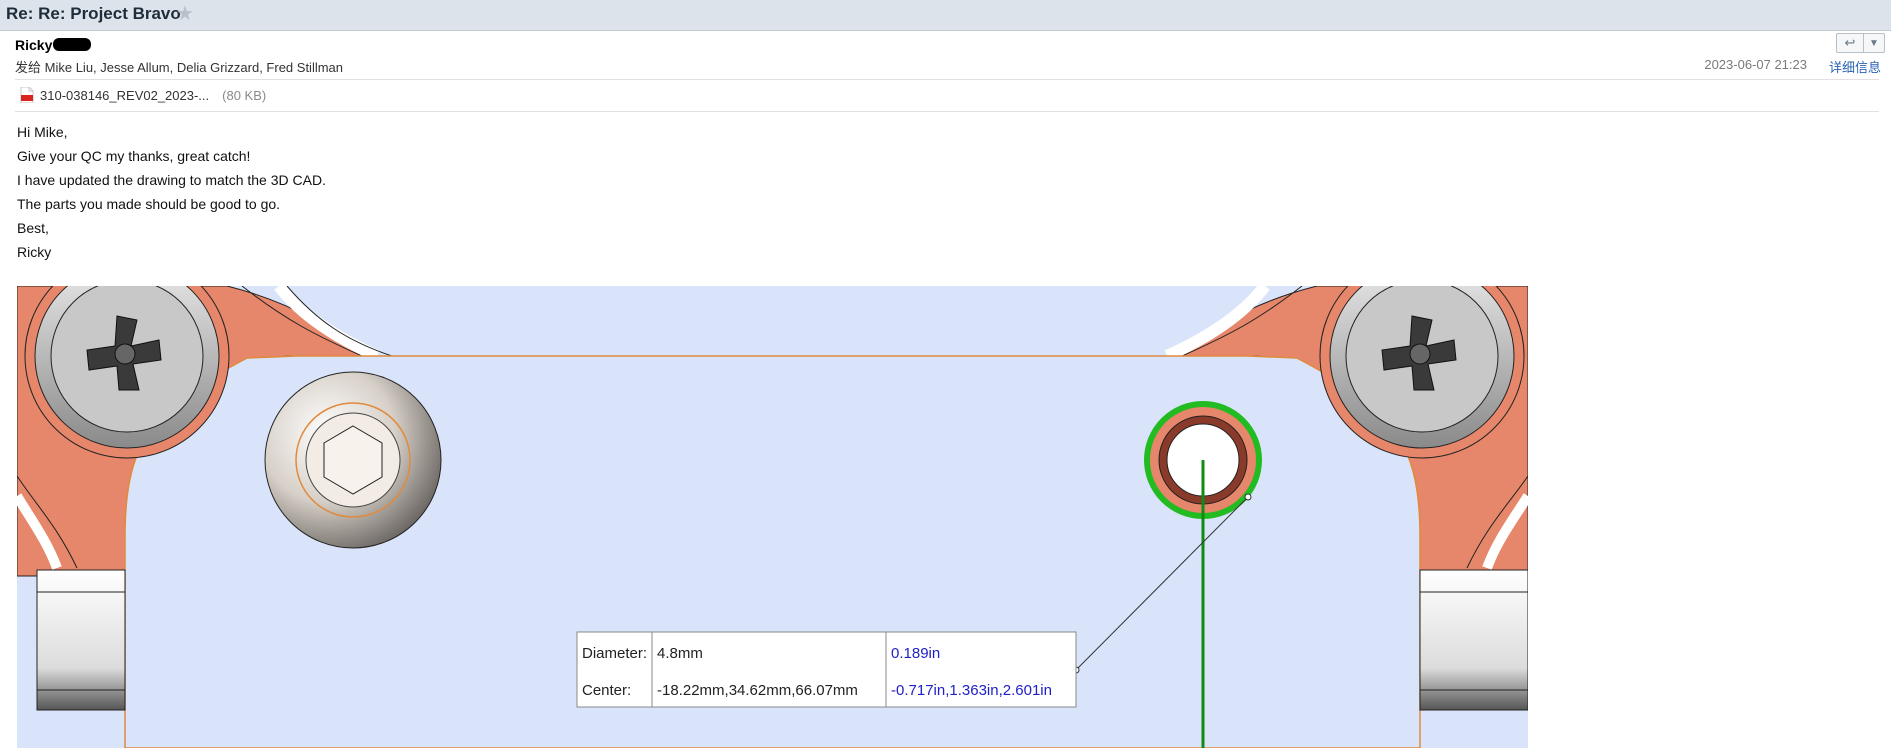  What do you see at coordinates (945, 15) in the screenshot?
I see `title-bar: Re: Re: Project Bravo ★` at bounding box center [945, 15].